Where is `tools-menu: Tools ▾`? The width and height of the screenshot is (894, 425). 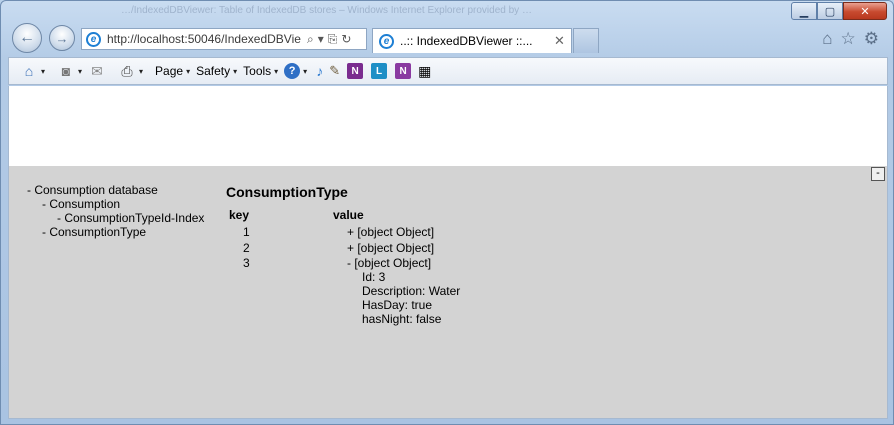
tools-menu: Tools ▾ is located at coordinates (260, 71).